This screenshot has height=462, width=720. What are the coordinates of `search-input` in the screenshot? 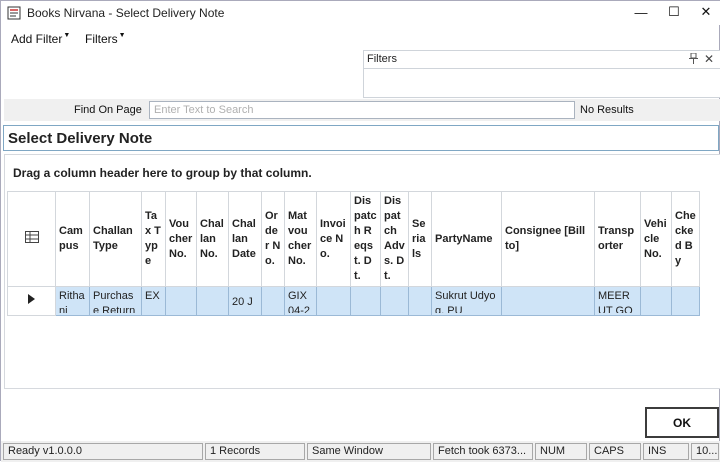 It's located at (362, 110).